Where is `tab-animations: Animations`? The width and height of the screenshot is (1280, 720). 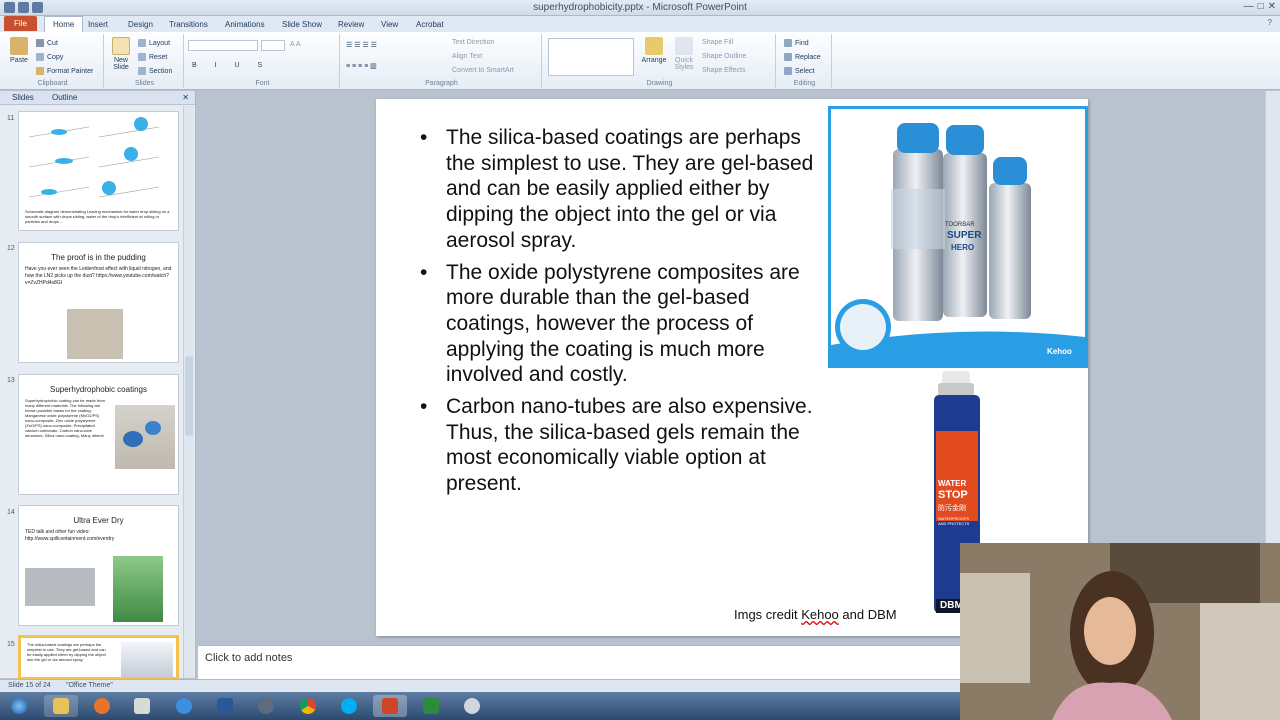
tab-animations: Animations is located at coordinates (245, 24).